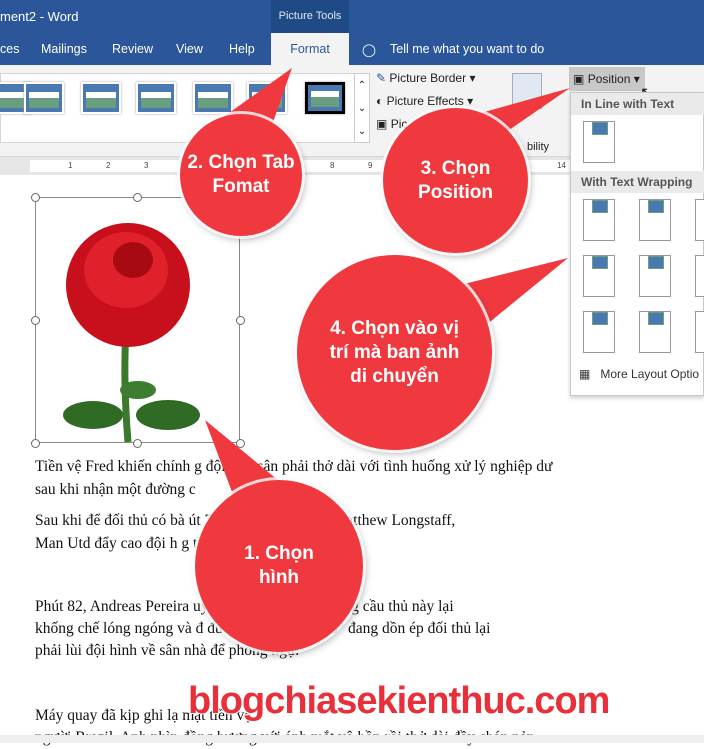 The height and width of the screenshot is (749, 704). I want to click on callout-step-3: 3. Chọn Position, so click(455, 180).